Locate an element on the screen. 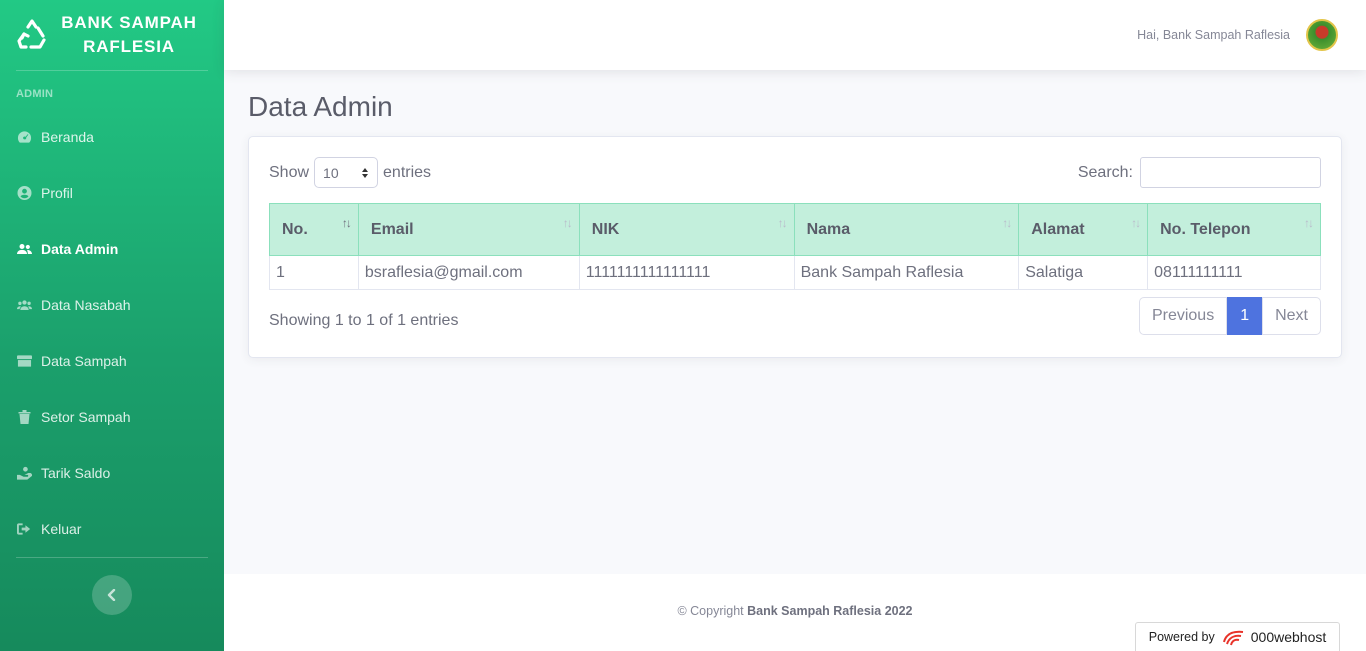  sign-out-icon is located at coordinates (24, 529).